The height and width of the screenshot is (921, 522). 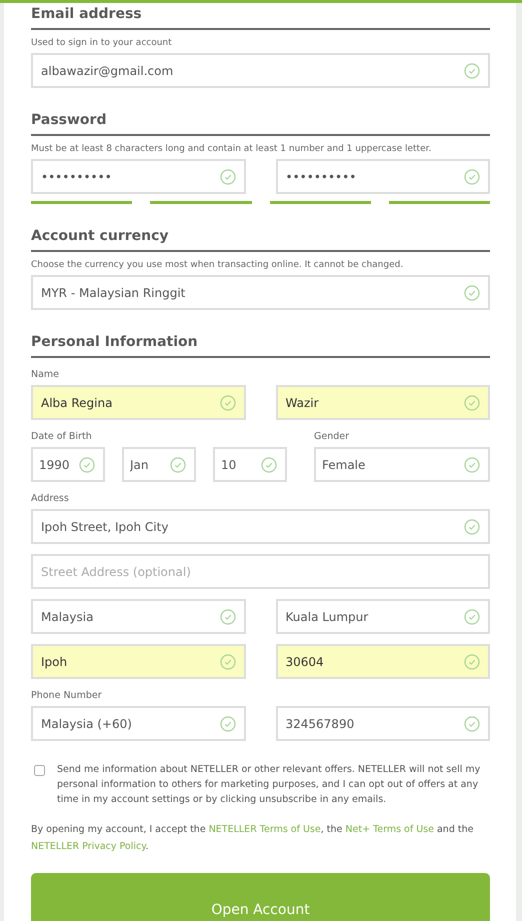 What do you see at coordinates (67, 695) in the screenshot?
I see `field-label: Phone Number` at bounding box center [67, 695].